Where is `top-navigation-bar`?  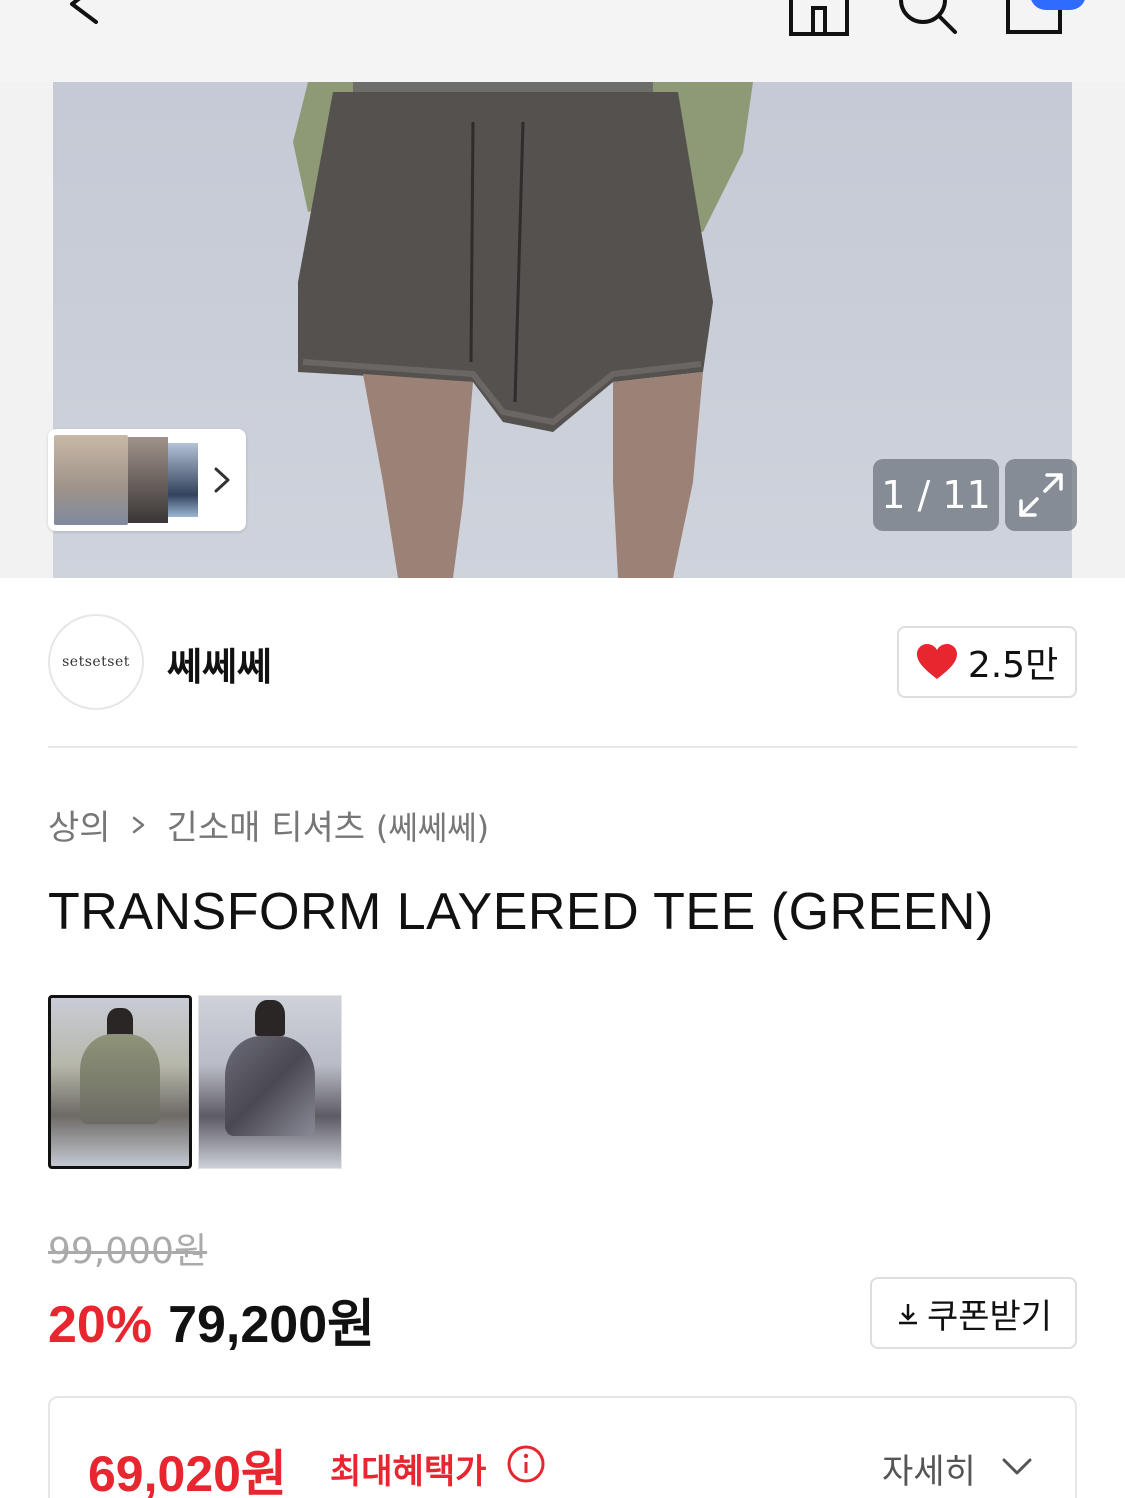
top-navigation-bar is located at coordinates (562, 41).